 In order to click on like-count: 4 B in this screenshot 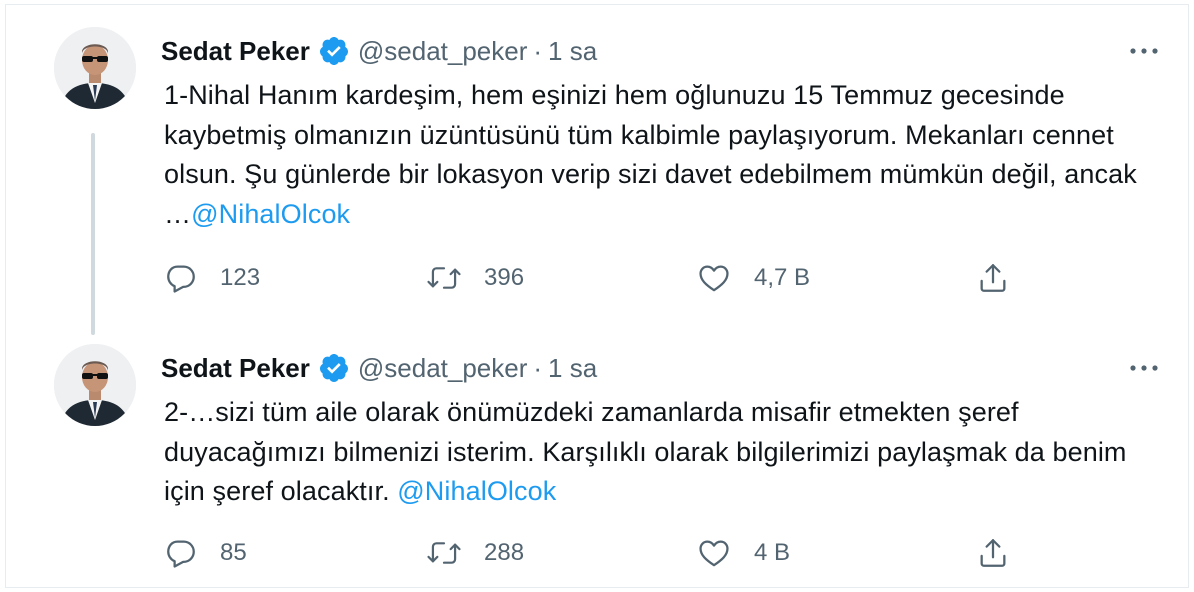, I will do `click(772, 552)`.